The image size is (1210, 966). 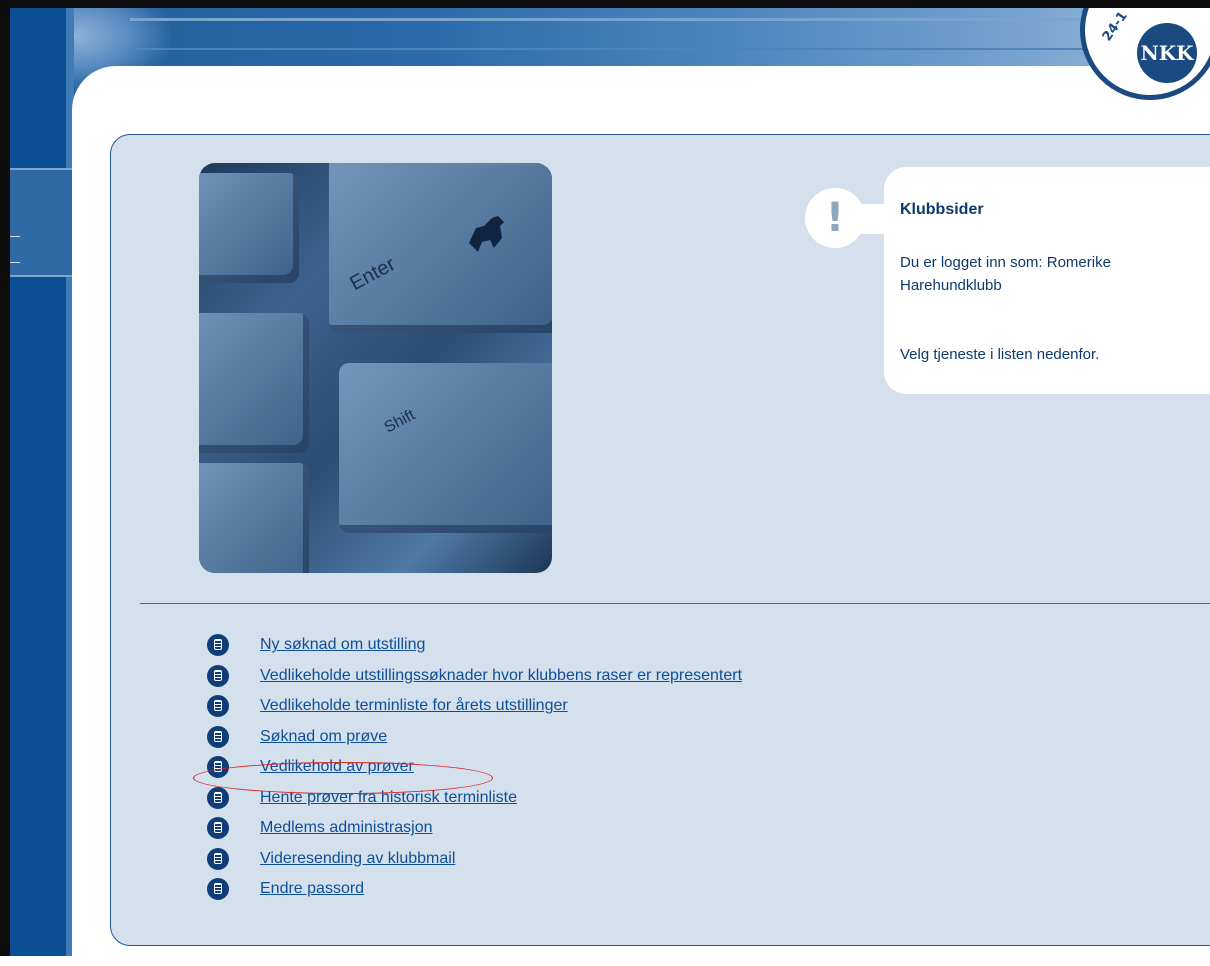 What do you see at coordinates (357, 859) in the screenshot?
I see `menu-link: Videresending av klubbmail` at bounding box center [357, 859].